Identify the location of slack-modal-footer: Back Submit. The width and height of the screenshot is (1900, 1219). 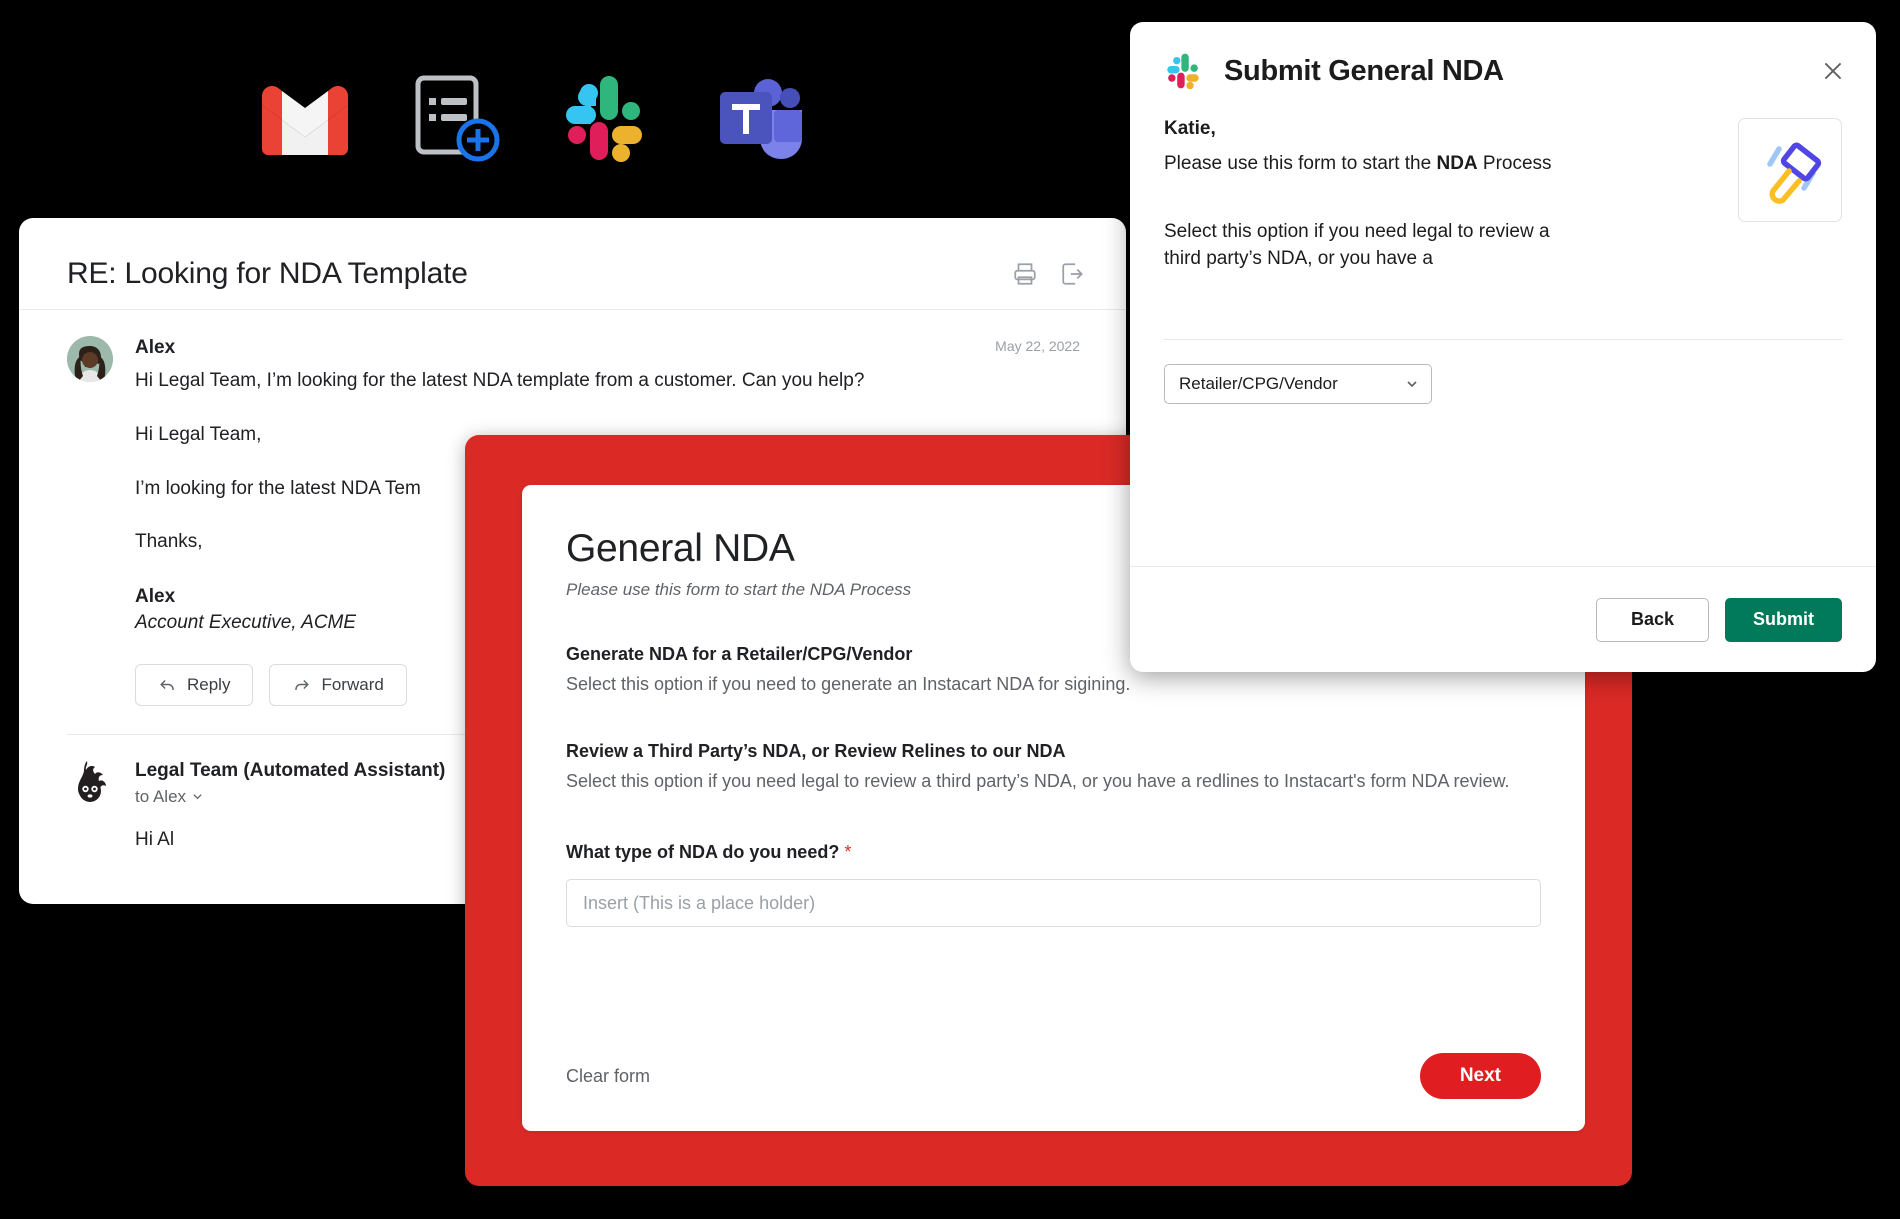
(1503, 619).